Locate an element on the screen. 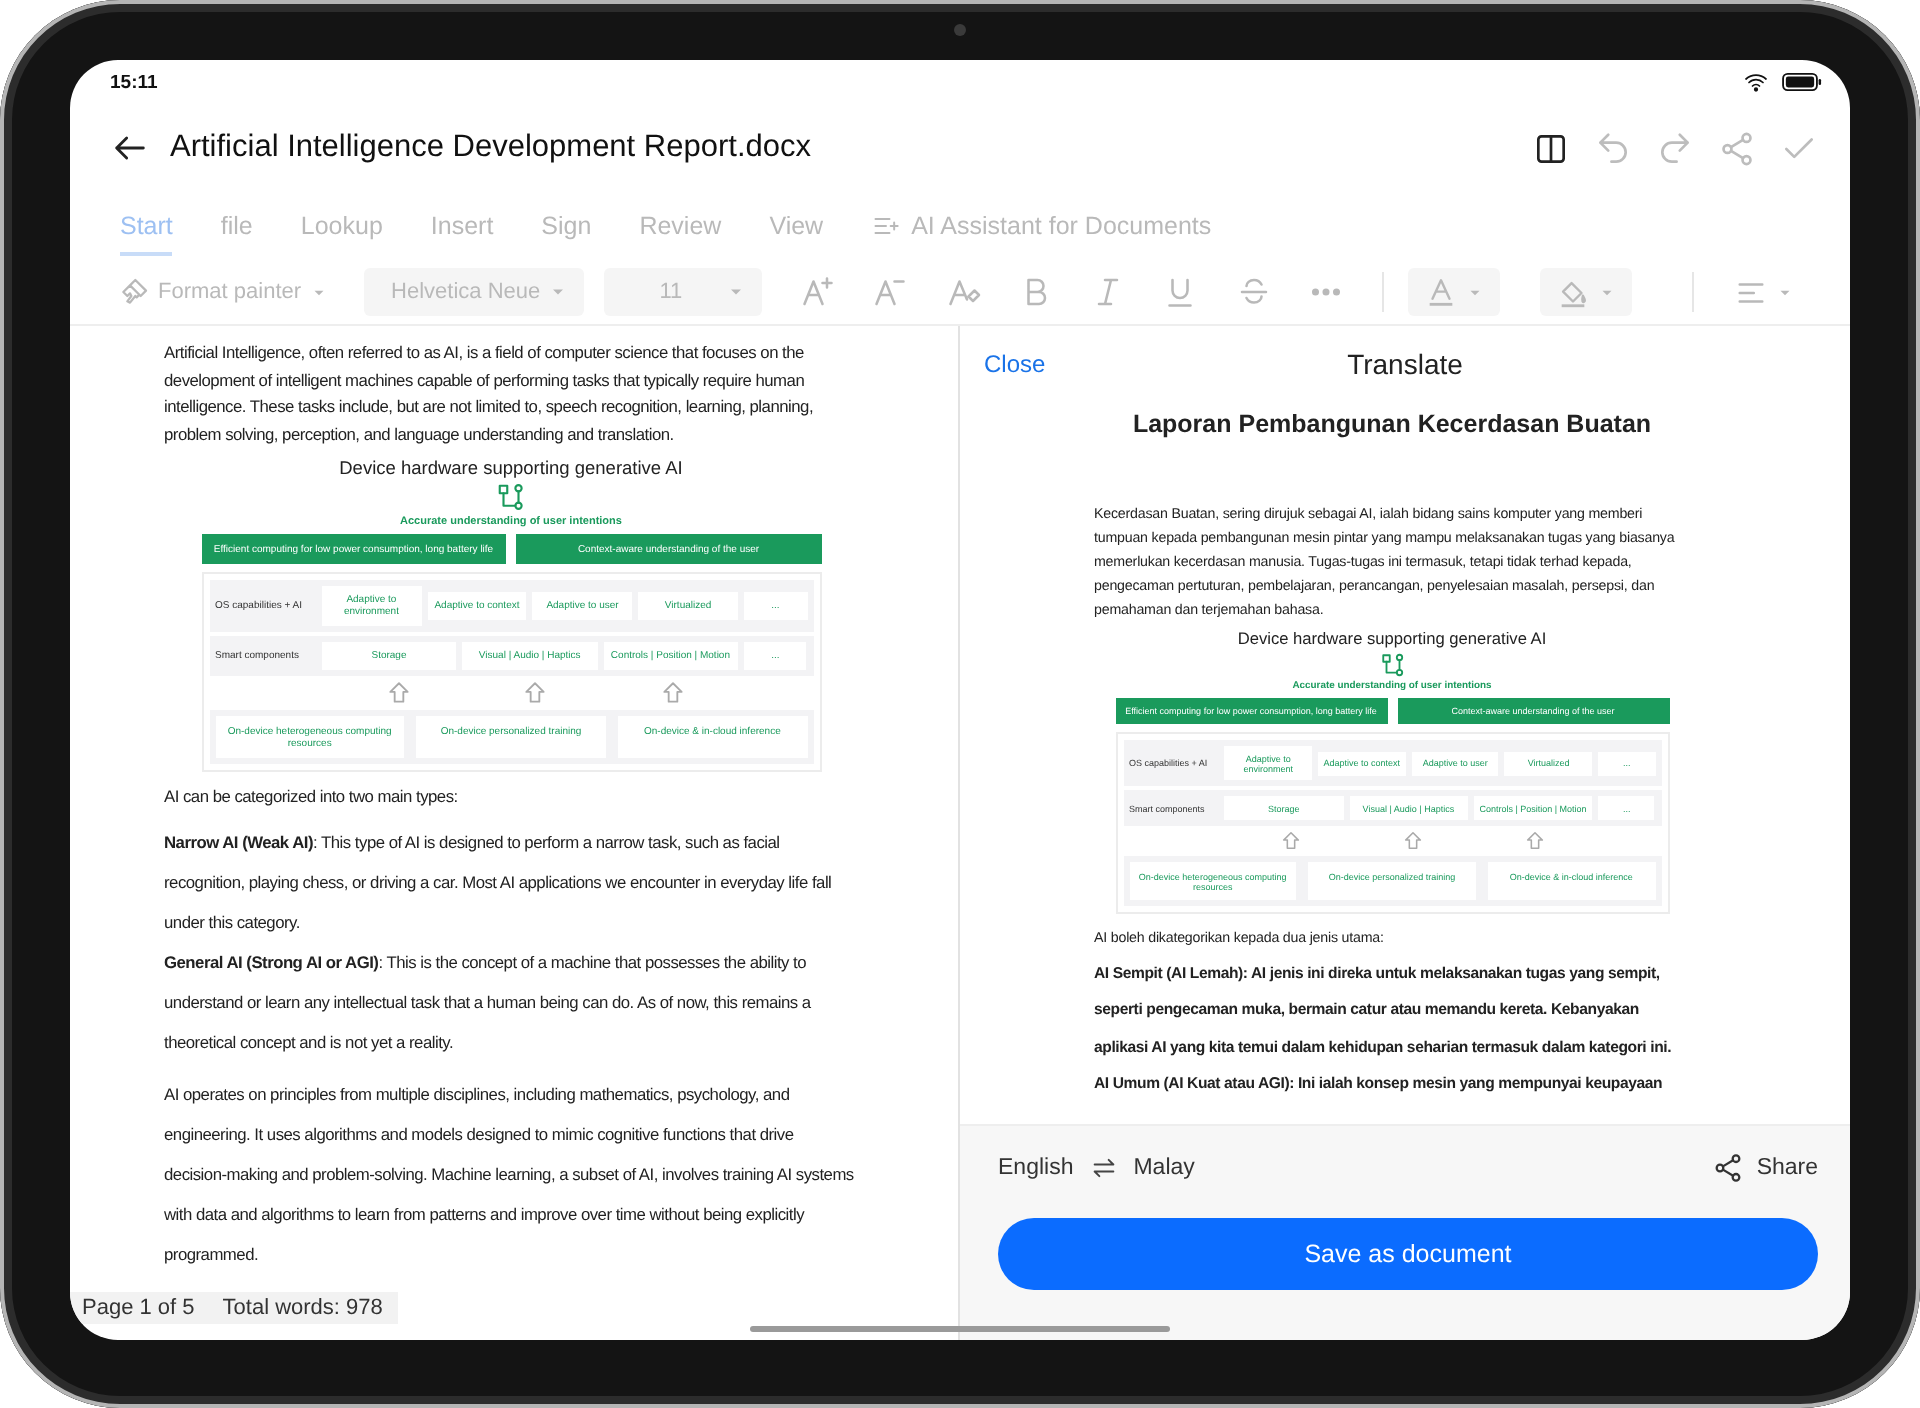  save-as-document-button: Save as document is located at coordinates (1408, 1254).